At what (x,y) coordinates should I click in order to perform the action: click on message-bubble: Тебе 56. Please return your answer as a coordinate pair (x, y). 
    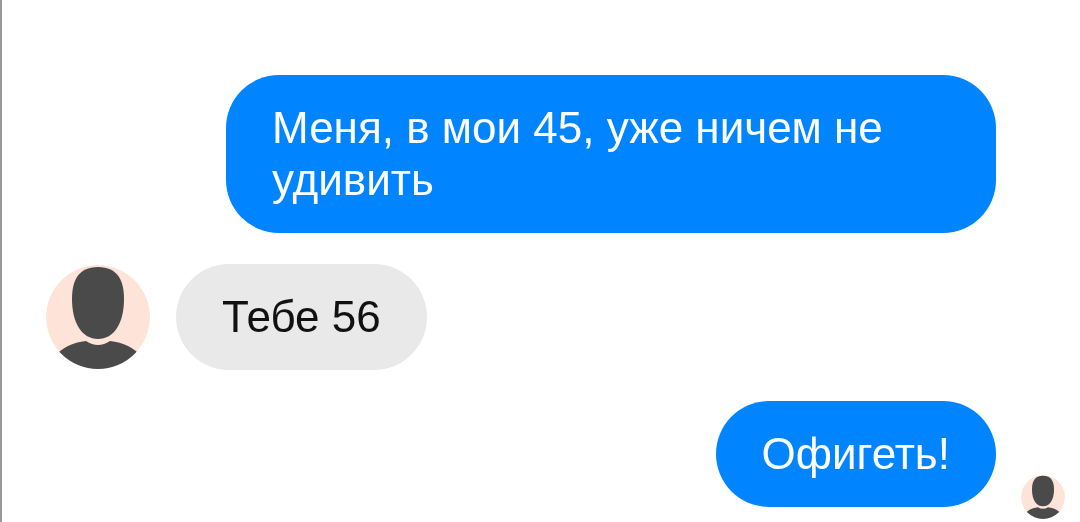
    Looking at the image, I should click on (301, 317).